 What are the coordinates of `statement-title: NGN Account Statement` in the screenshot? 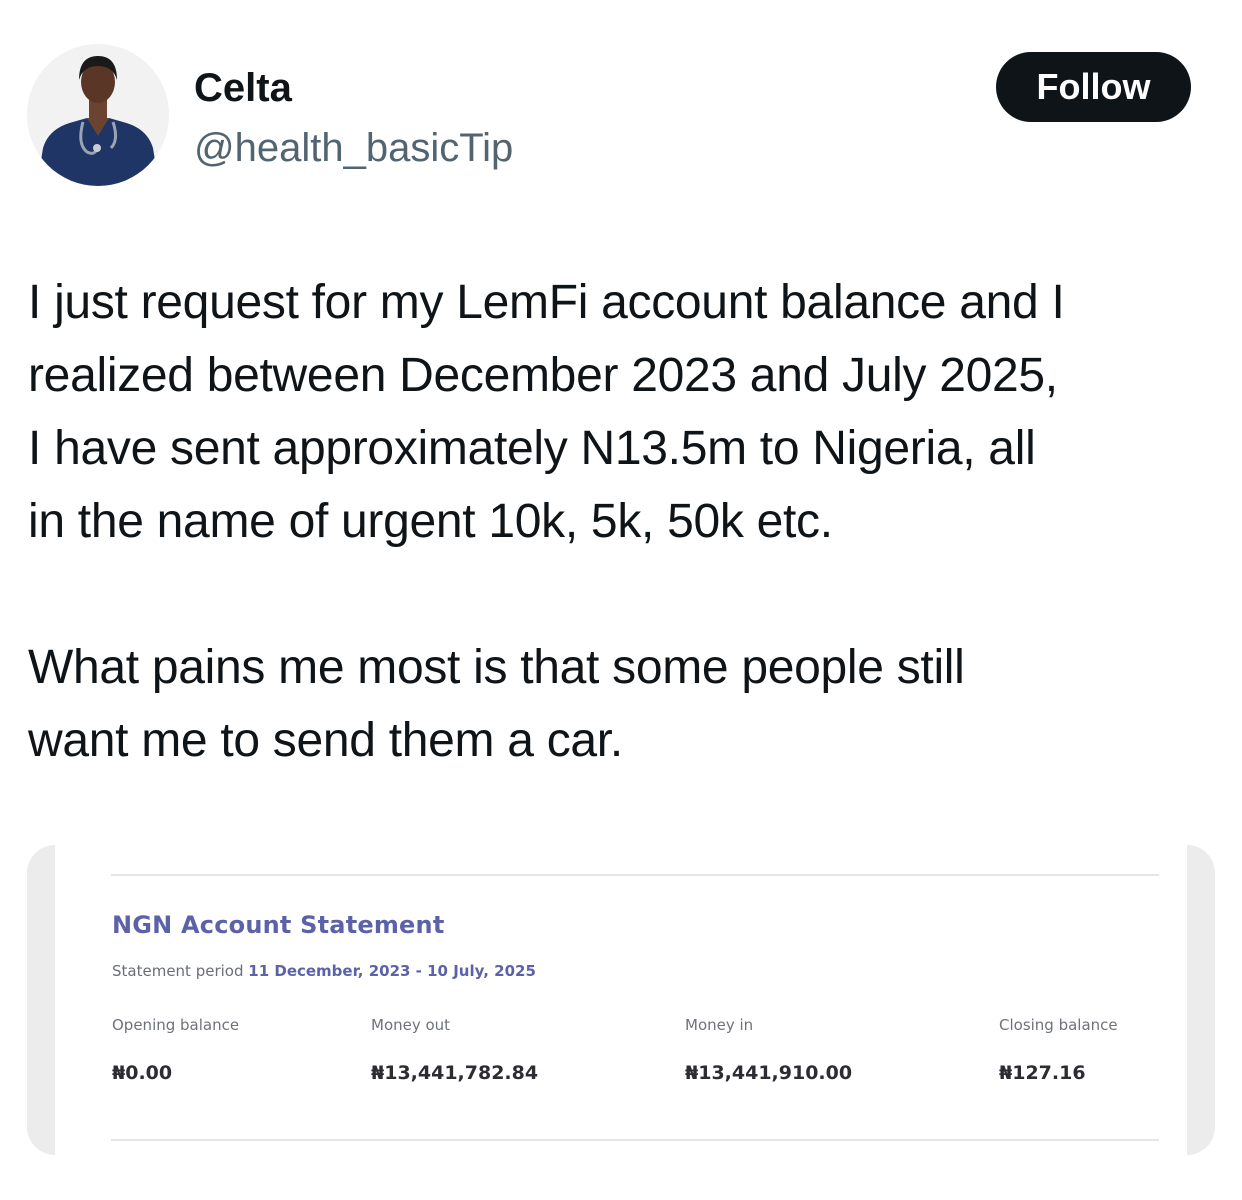 It's located at (278, 925).